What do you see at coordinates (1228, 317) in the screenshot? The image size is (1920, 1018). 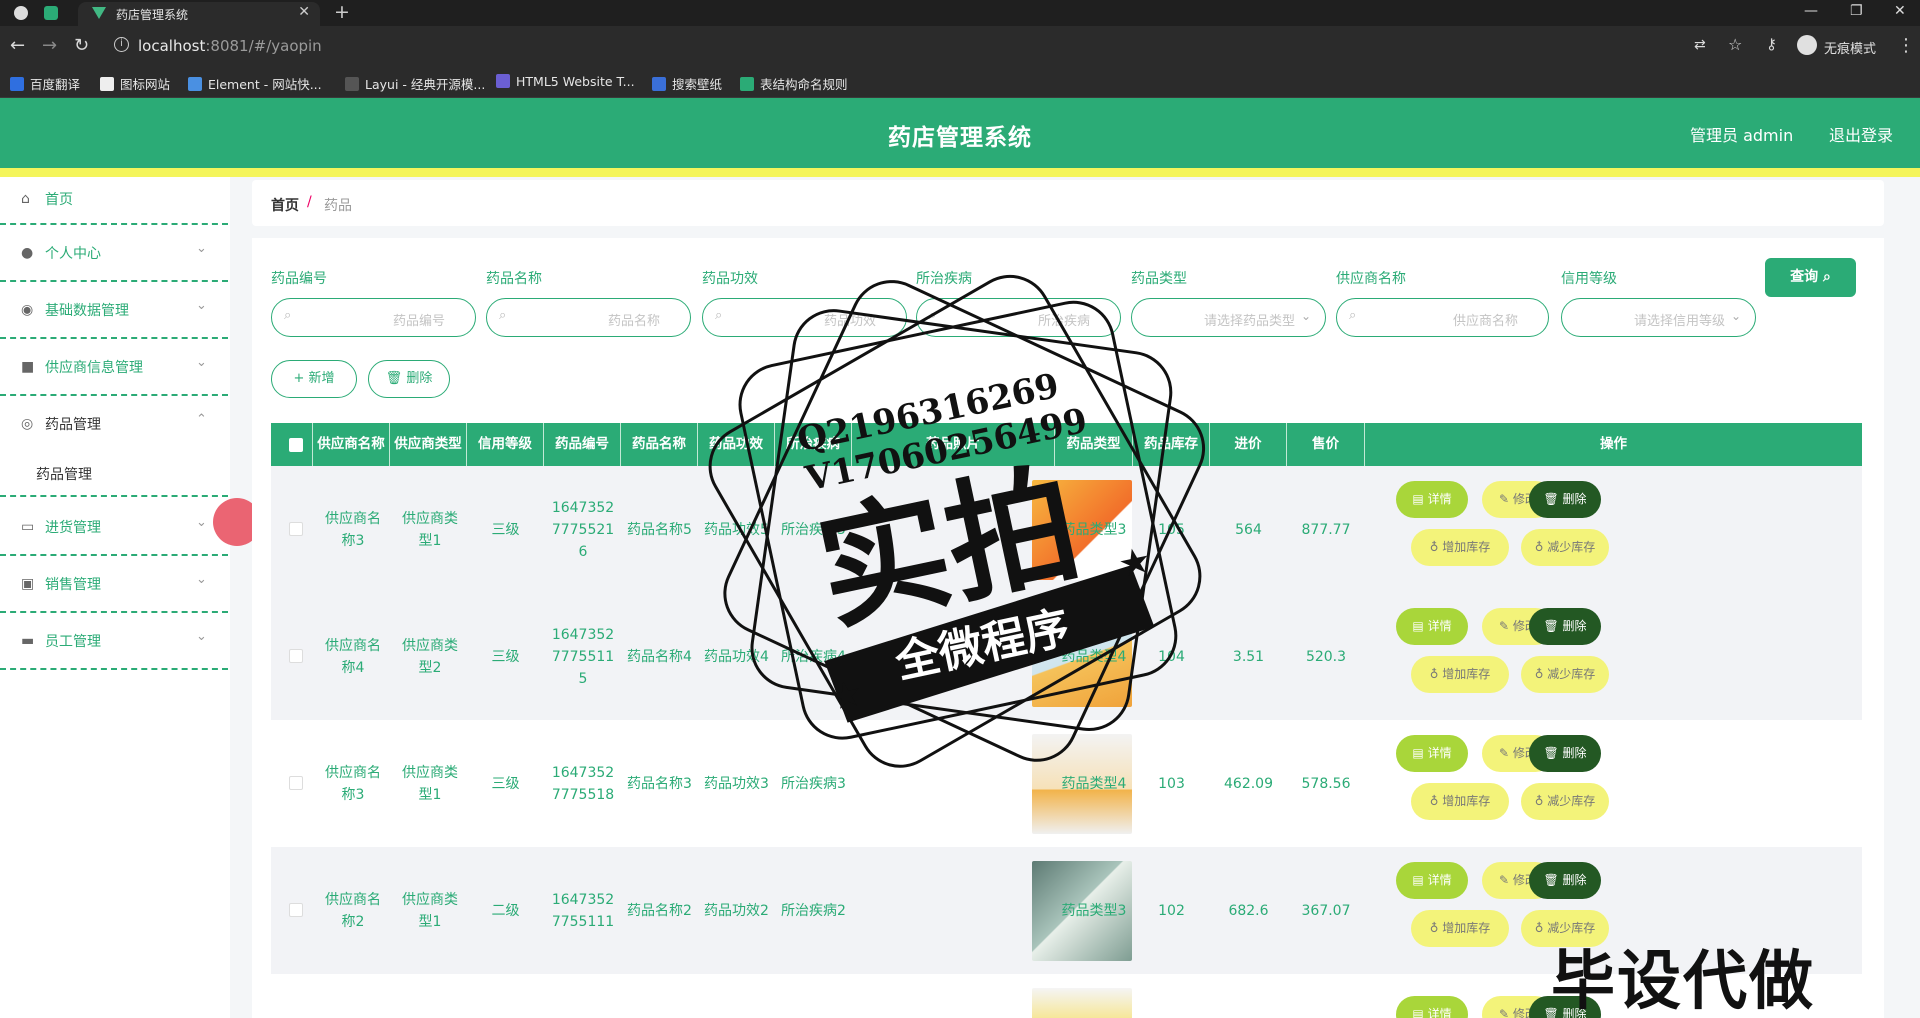 I see `drug-type-select: 请选择药品类型 ⌄` at bounding box center [1228, 317].